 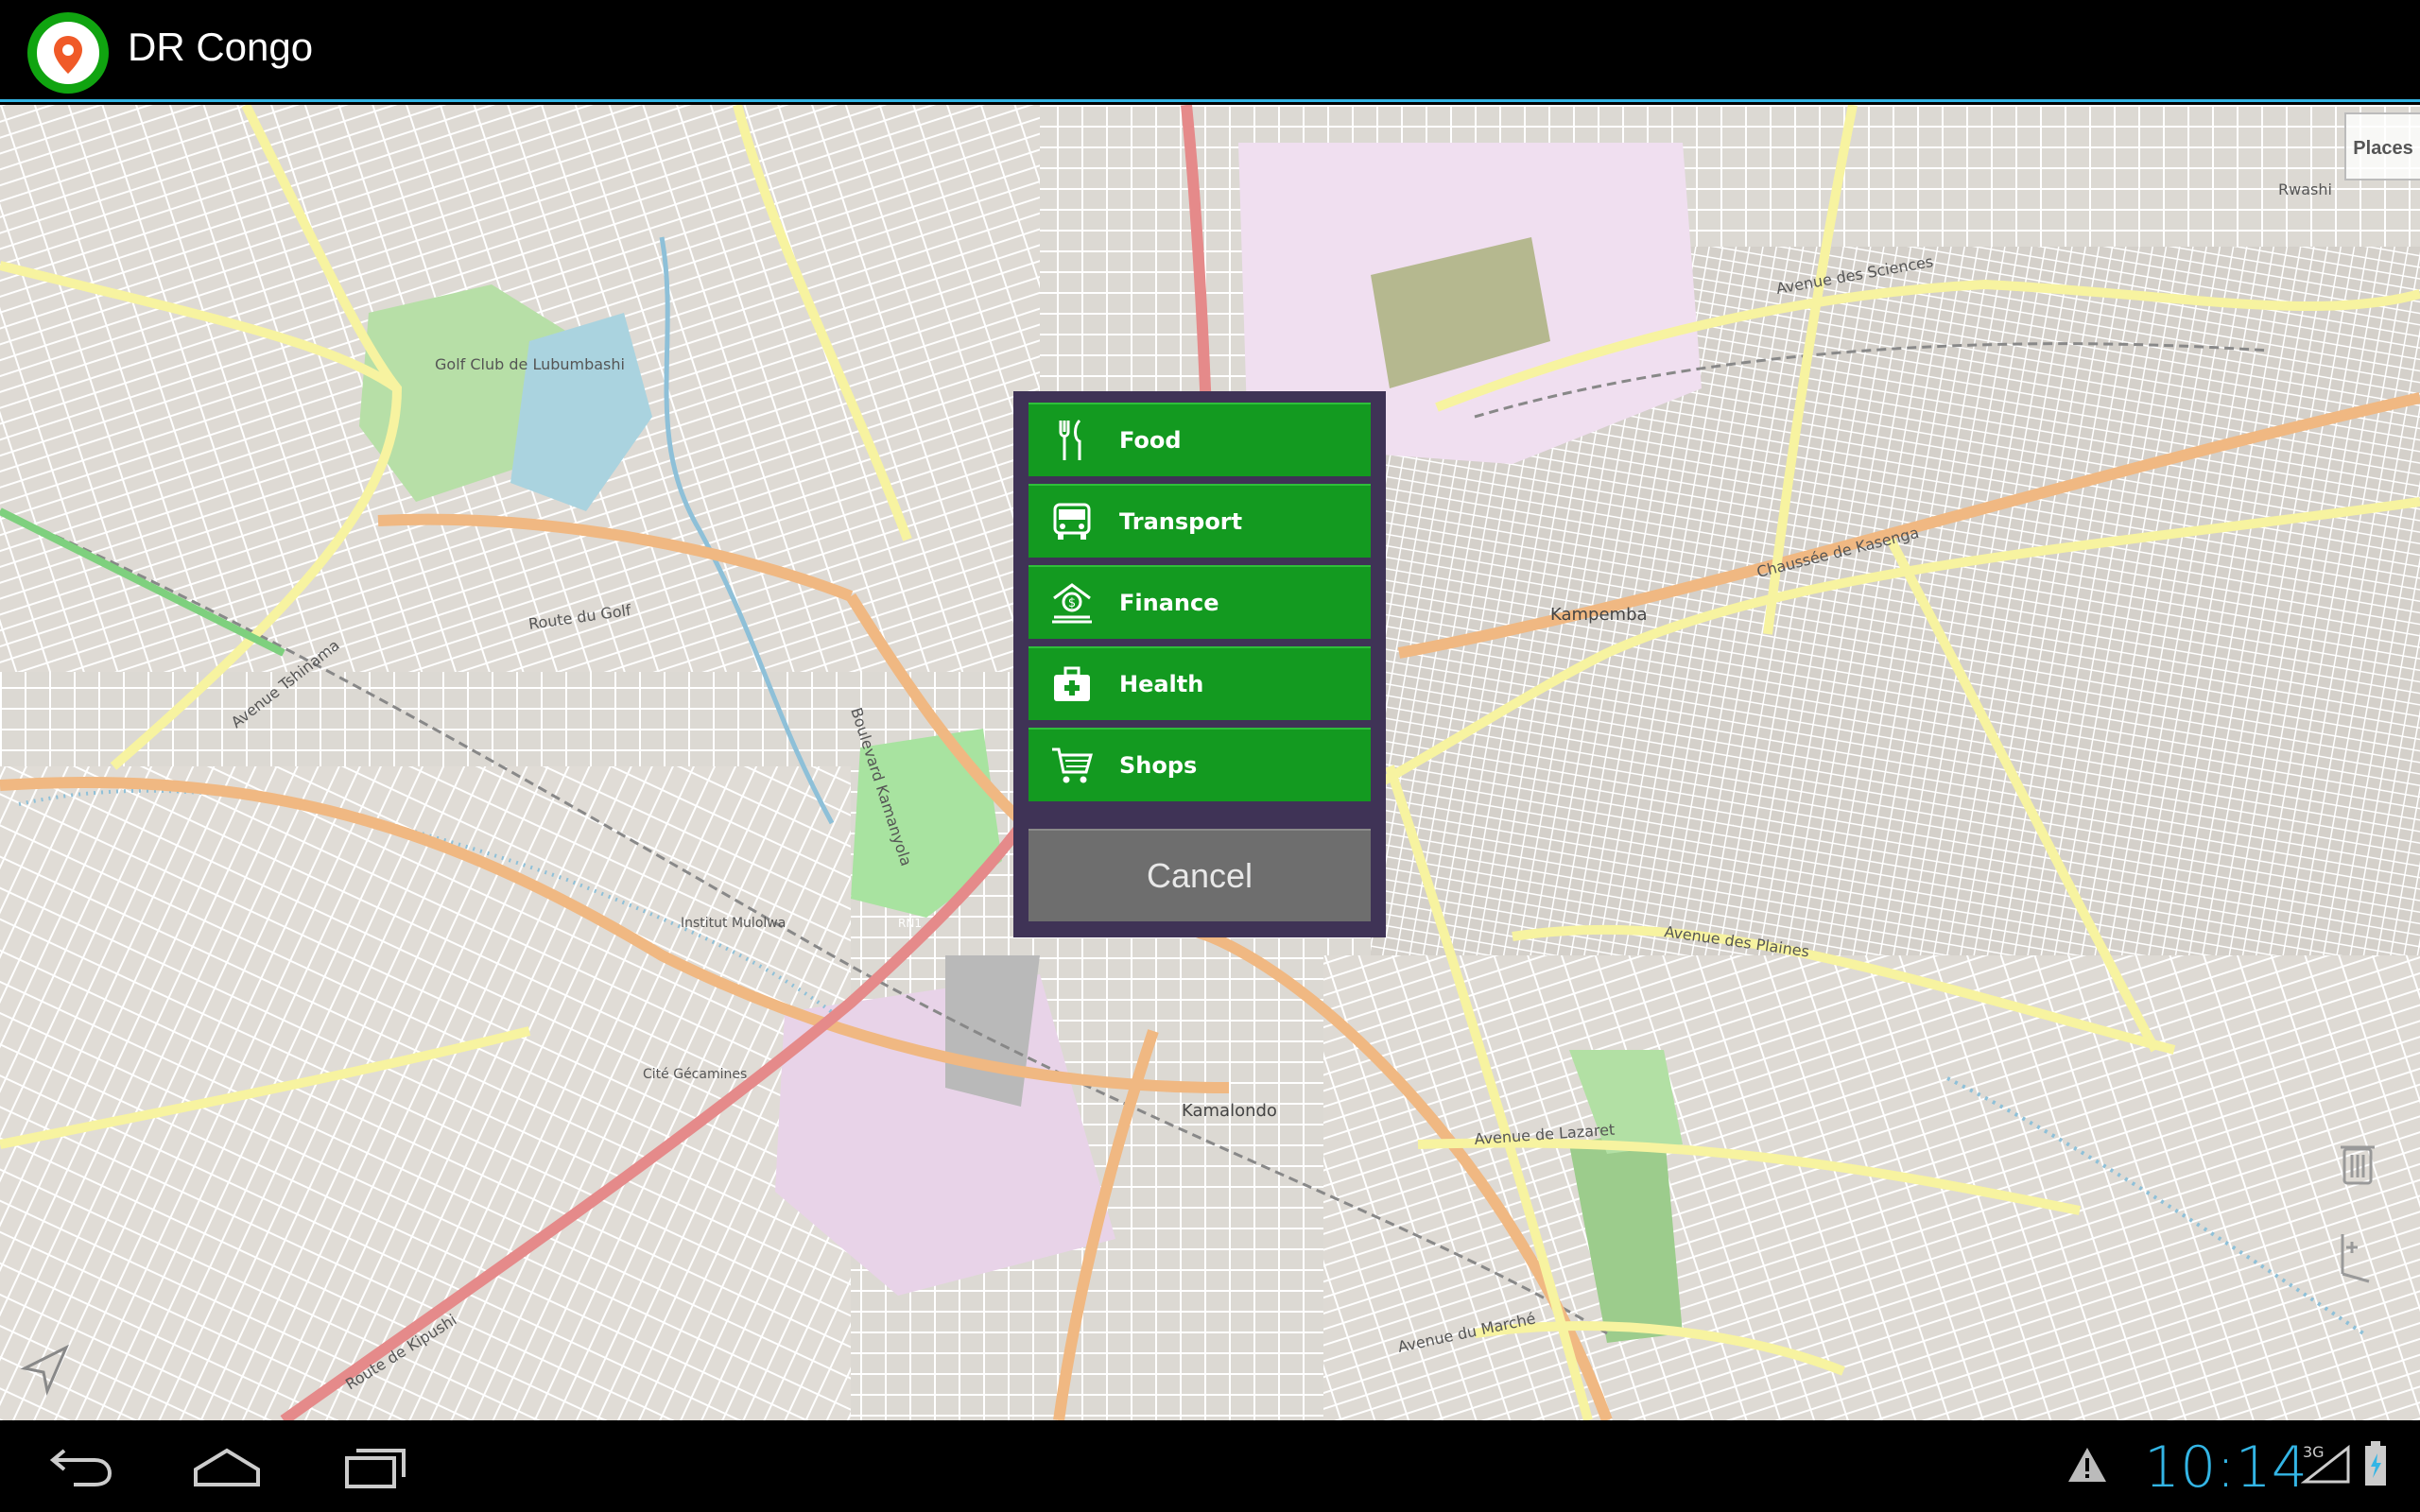 What do you see at coordinates (1599, 615) in the screenshot?
I see `map-label-kampemba: Kampemba` at bounding box center [1599, 615].